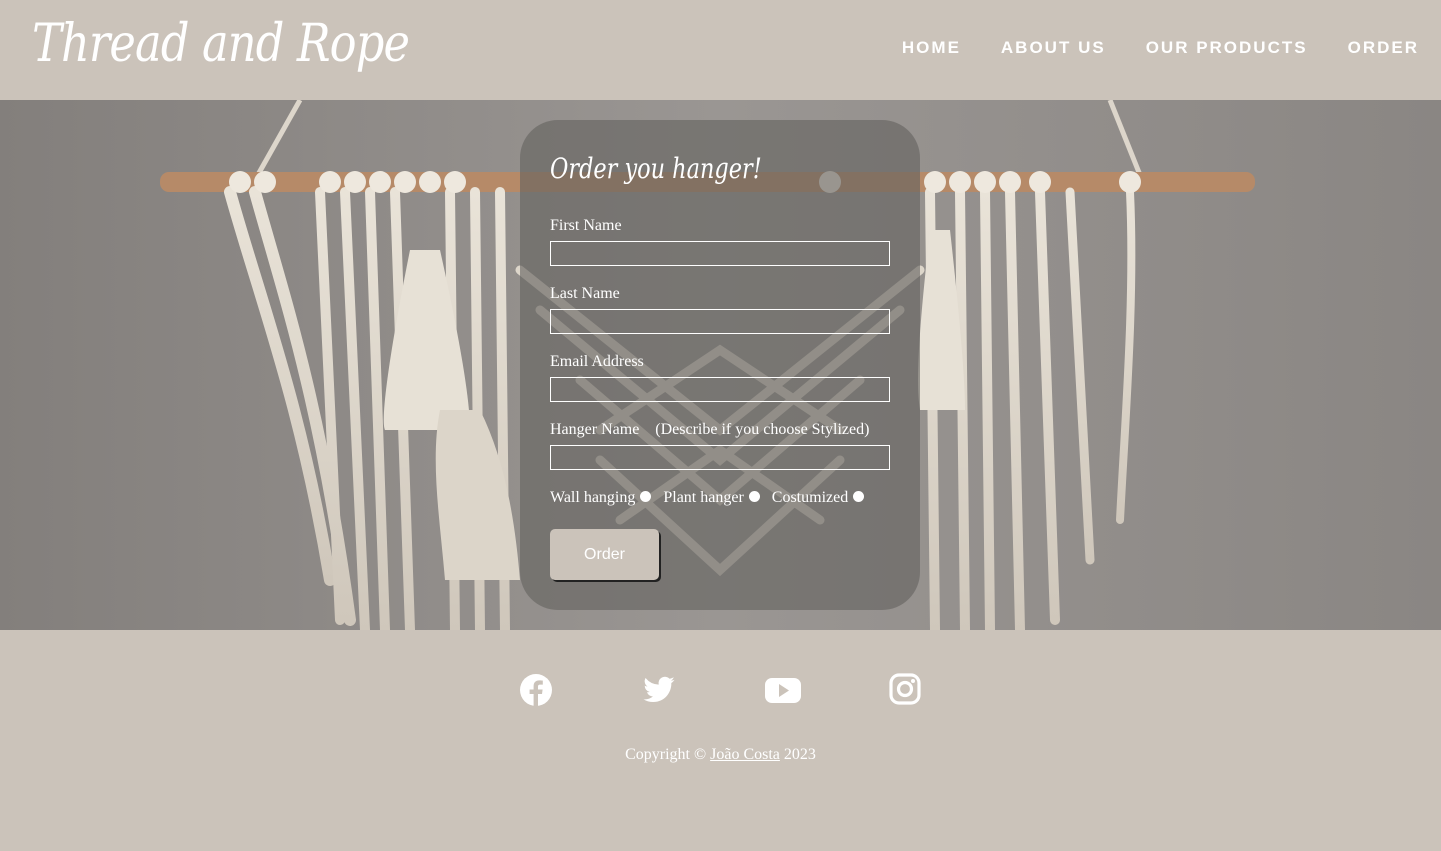 This screenshot has width=1441, height=851. What do you see at coordinates (720, 457) in the screenshot?
I see `hanger-name-input` at bounding box center [720, 457].